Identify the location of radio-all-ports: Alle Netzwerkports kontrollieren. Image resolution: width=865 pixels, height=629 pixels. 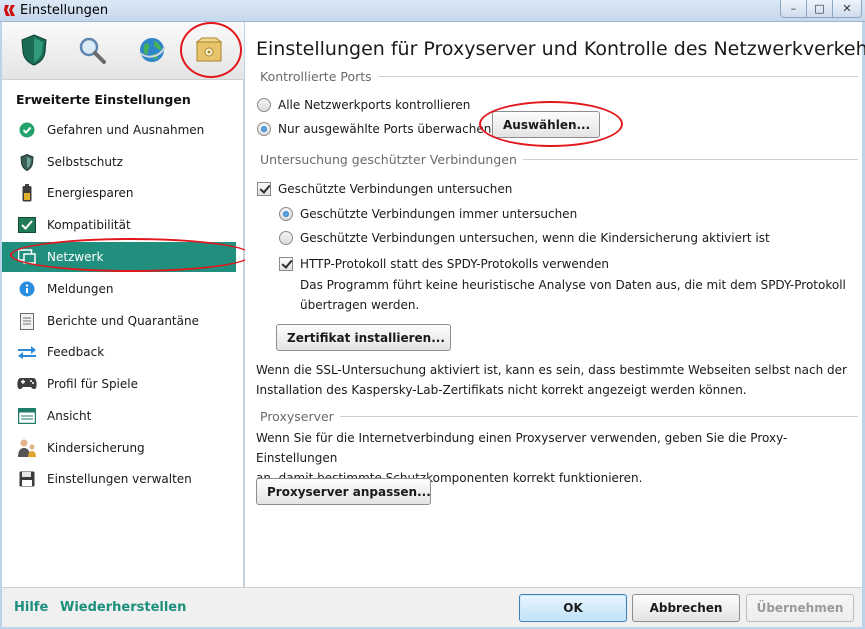
(363, 105).